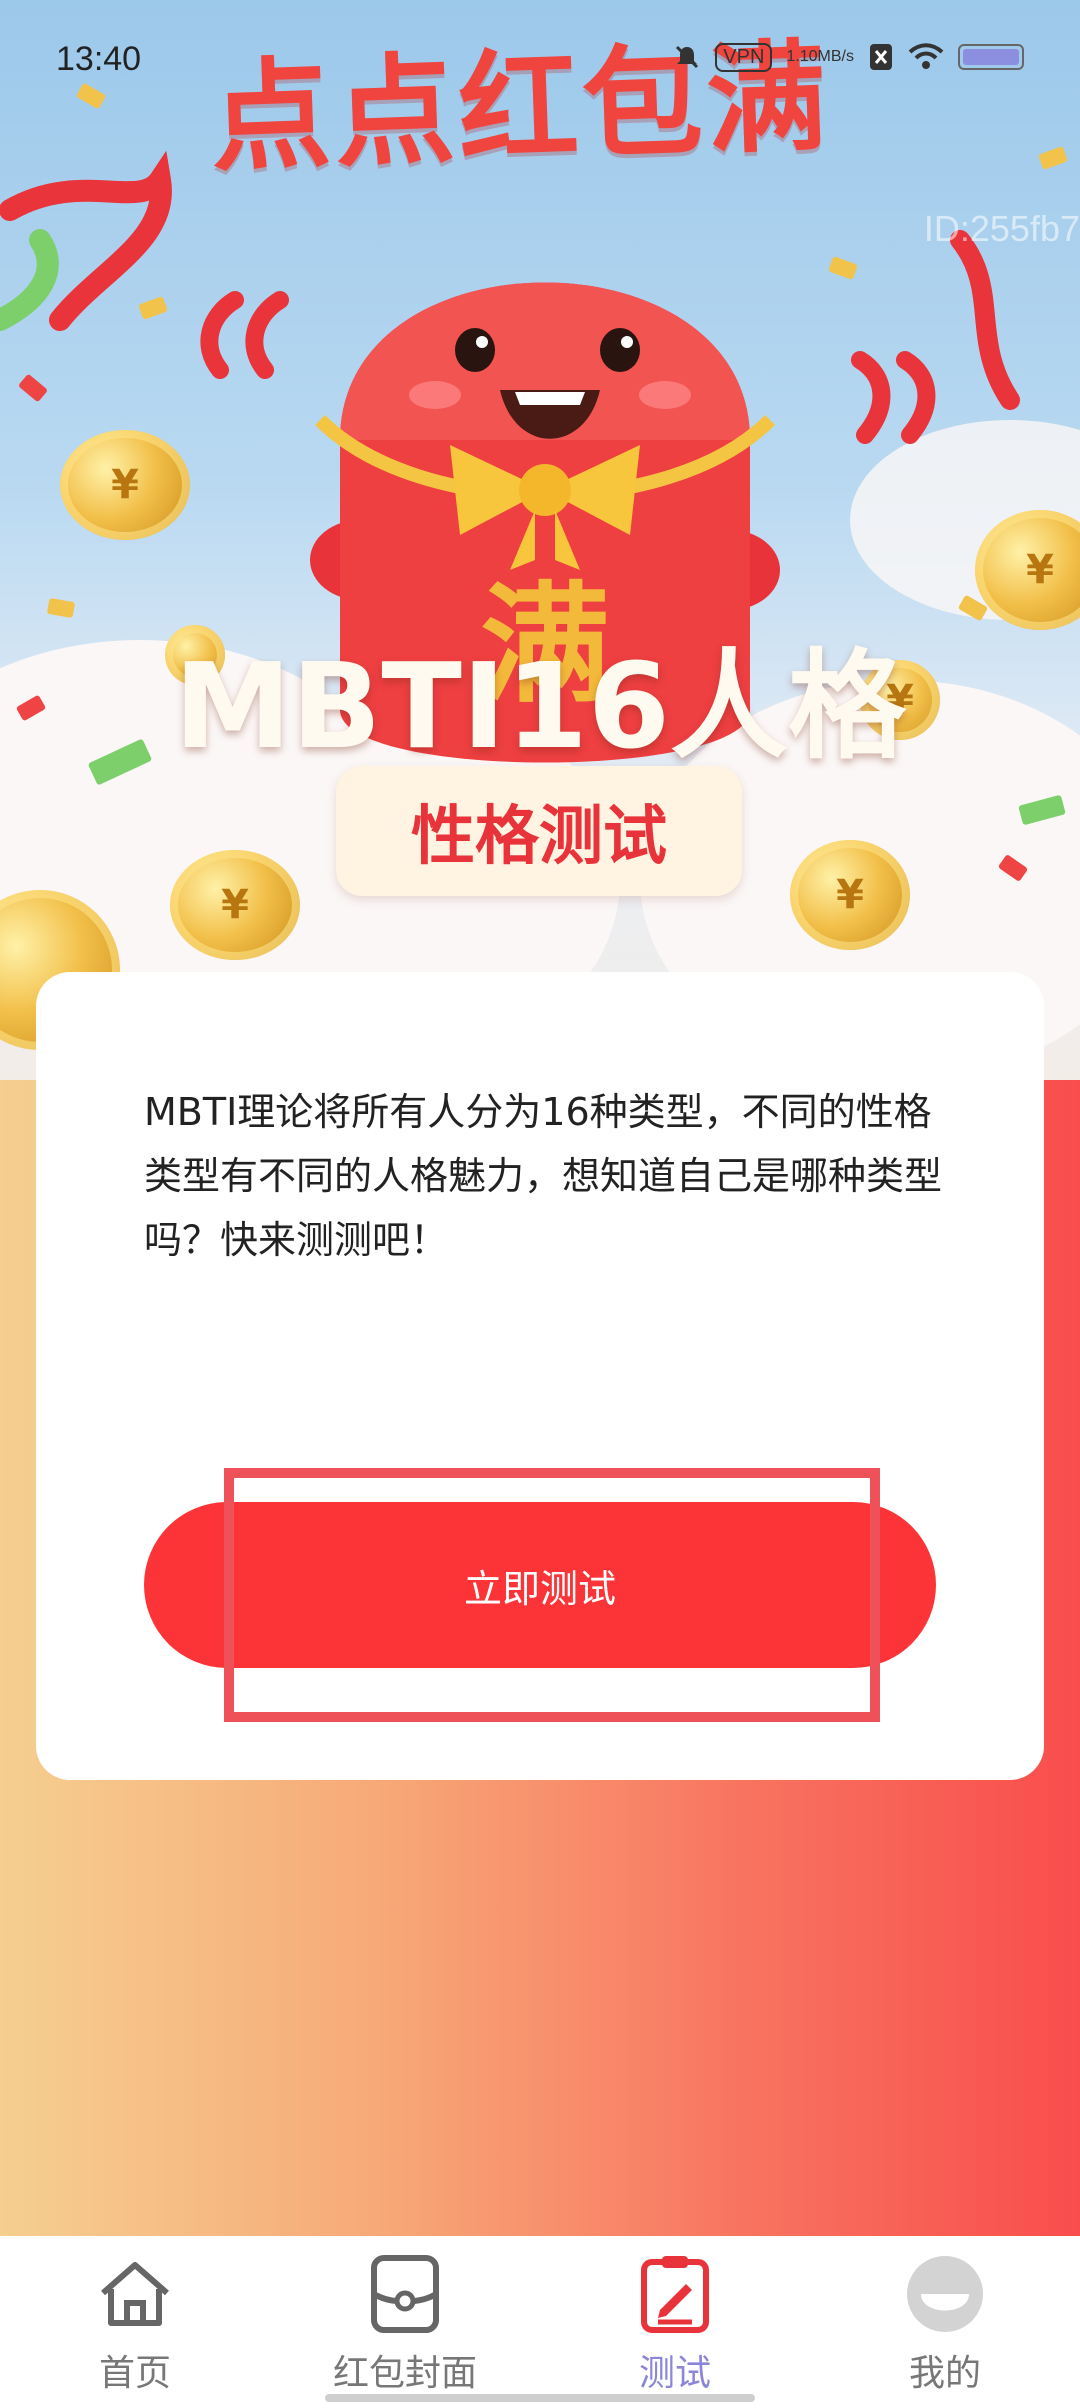  I want to click on nav-label-home: 首页, so click(134, 2373).